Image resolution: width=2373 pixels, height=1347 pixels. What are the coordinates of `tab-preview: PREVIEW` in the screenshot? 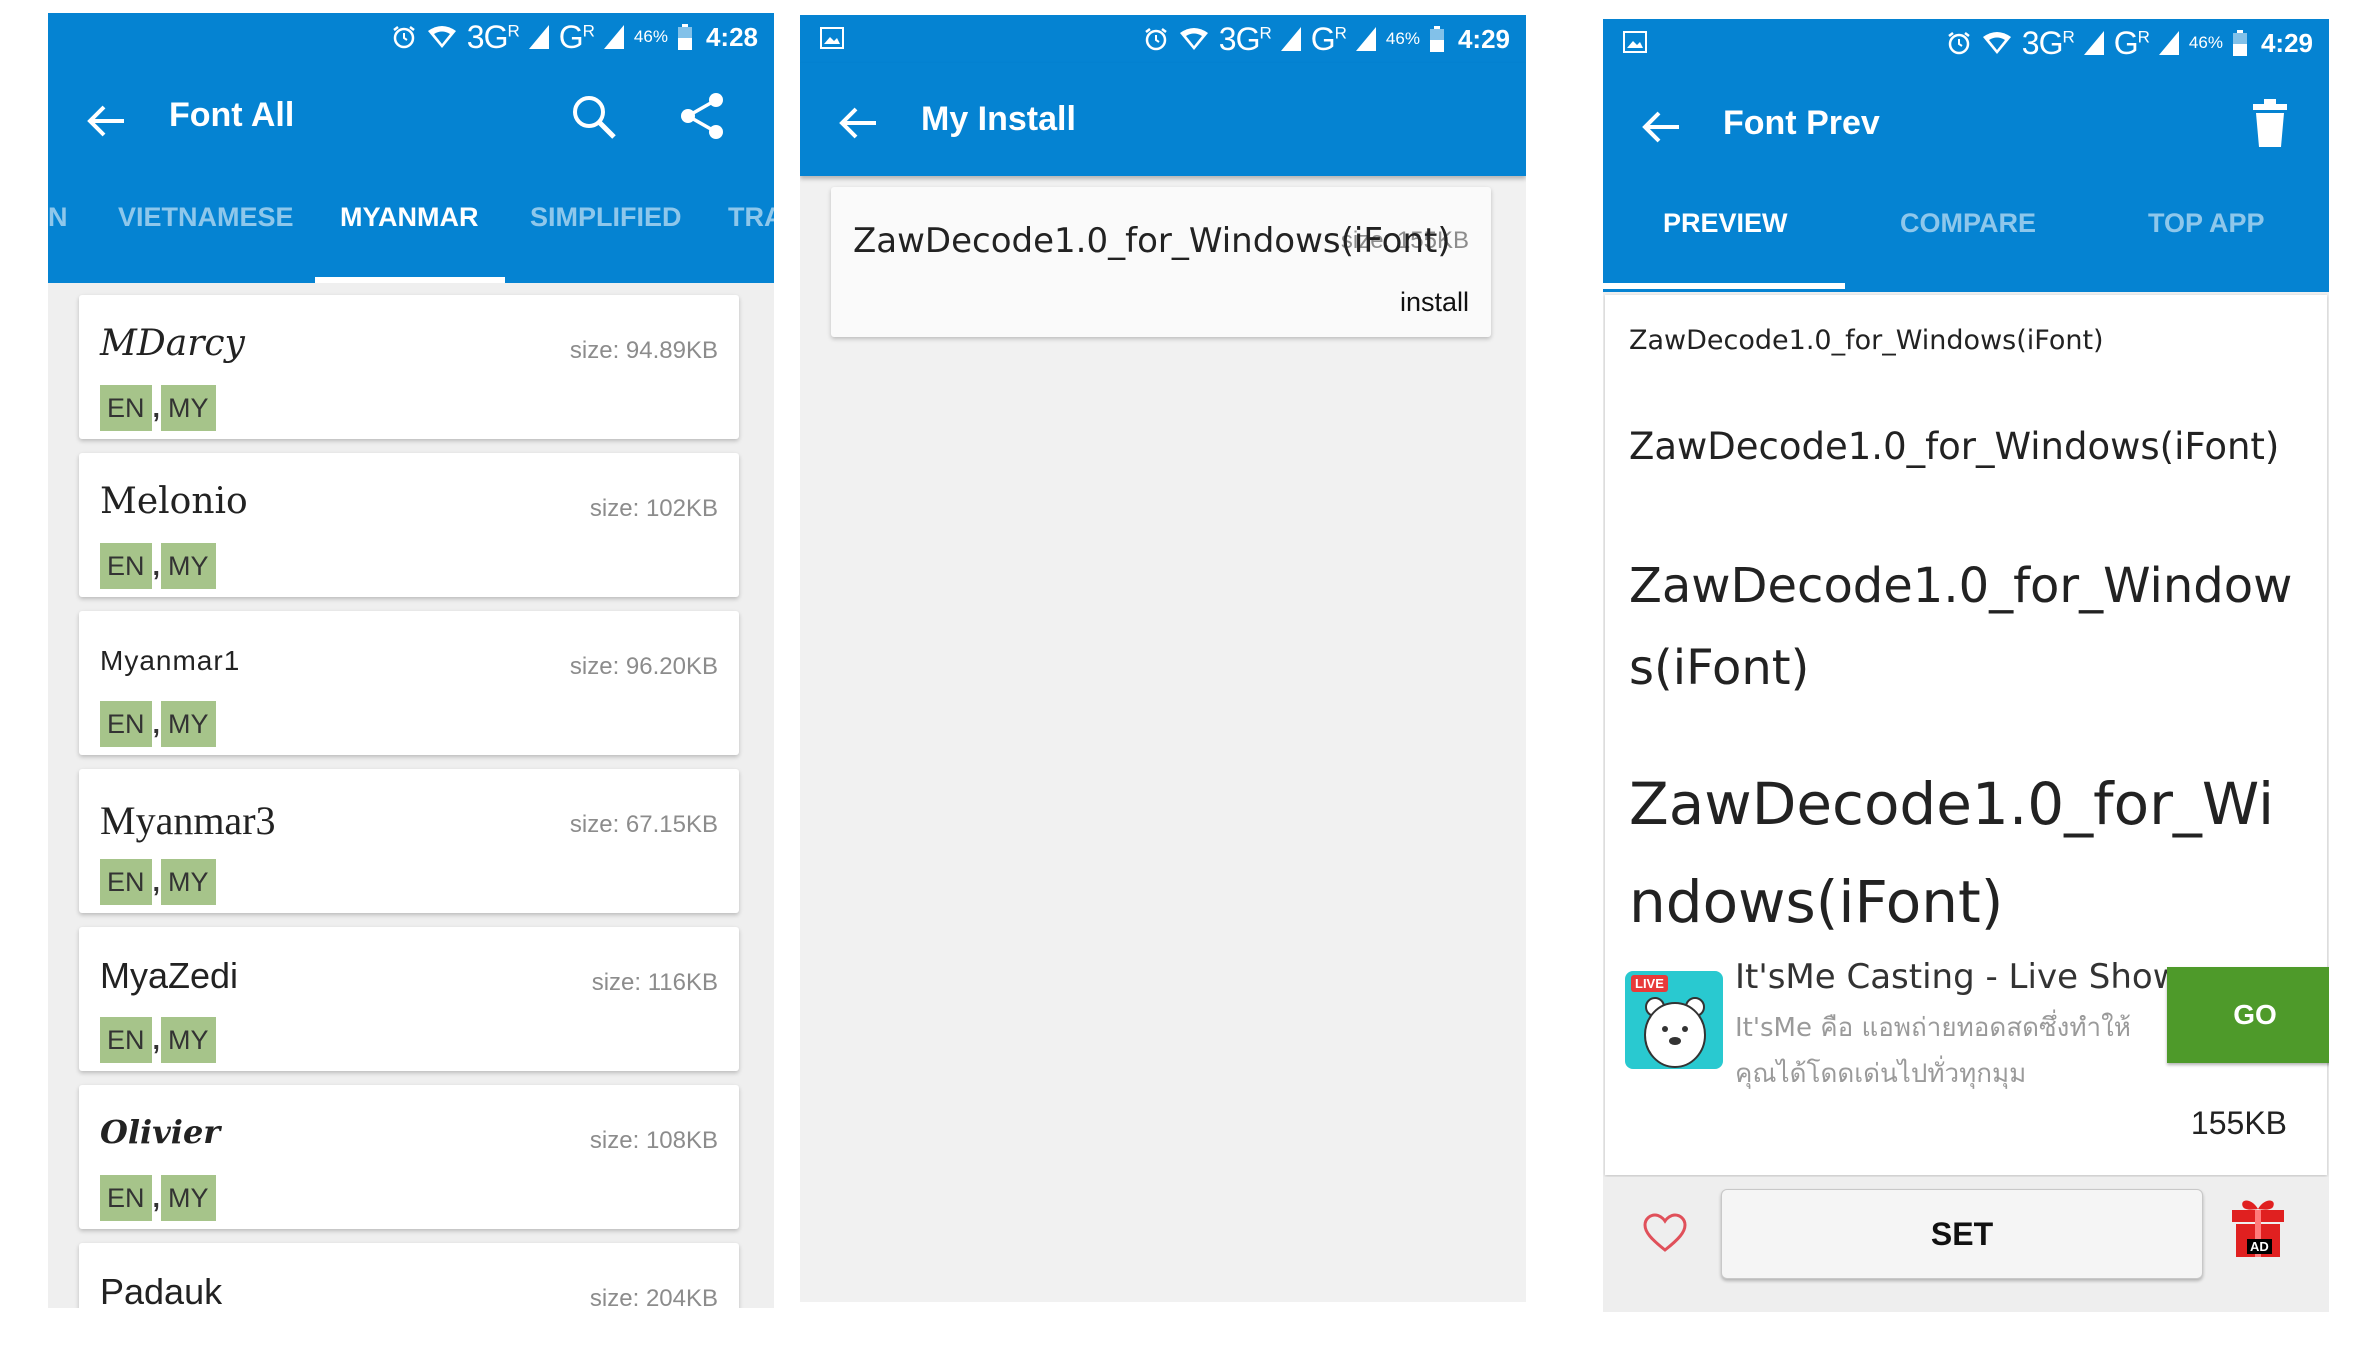 It's located at (1725, 223).